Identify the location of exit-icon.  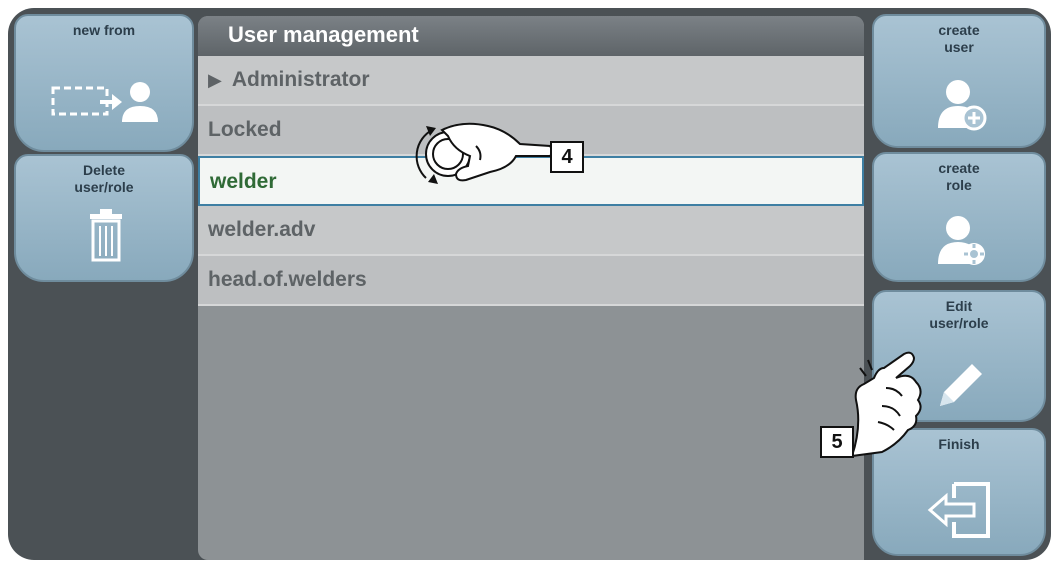
(958, 510).